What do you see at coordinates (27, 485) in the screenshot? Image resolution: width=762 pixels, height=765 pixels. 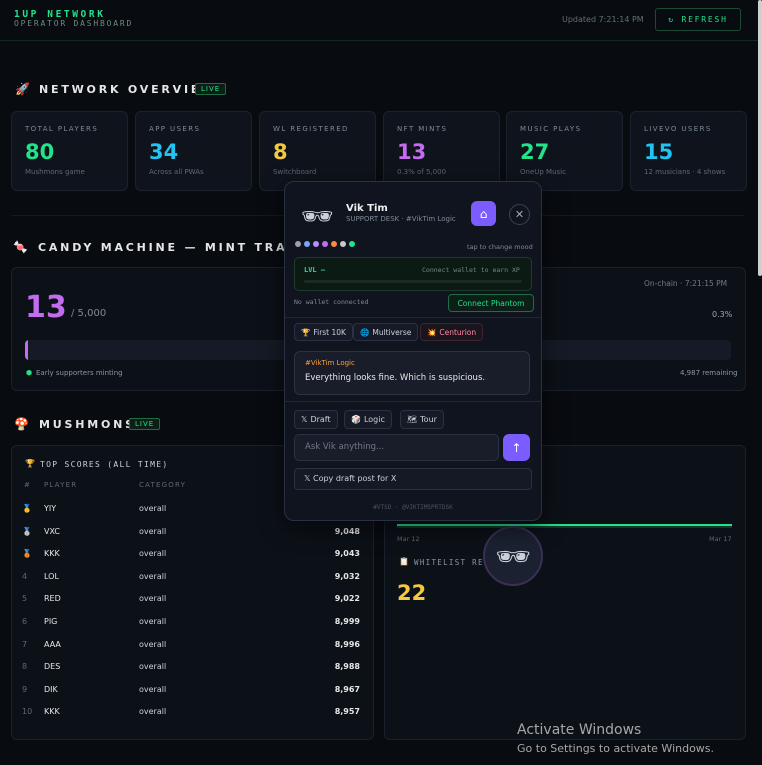 I see `col-rank: #` at bounding box center [27, 485].